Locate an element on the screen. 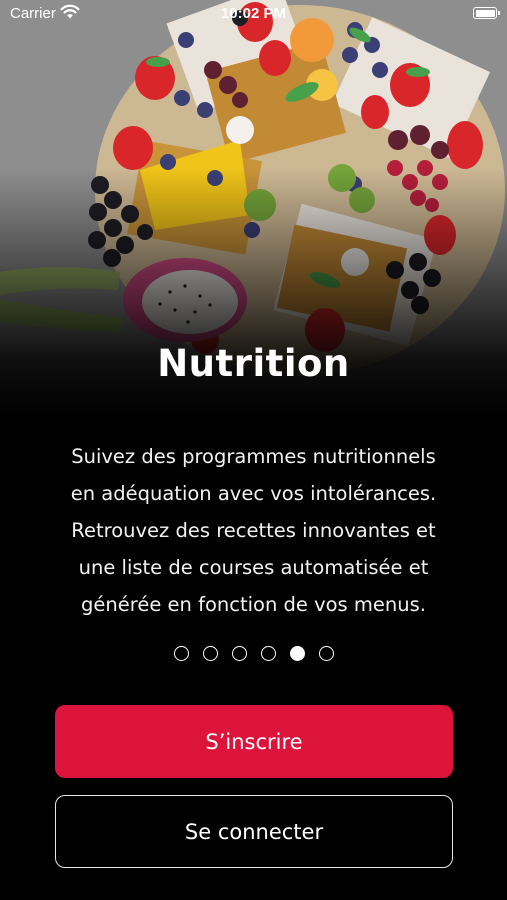 The height and width of the screenshot is (900, 507). status-bar: Carrier 10:02 PM is located at coordinates (253, 14).